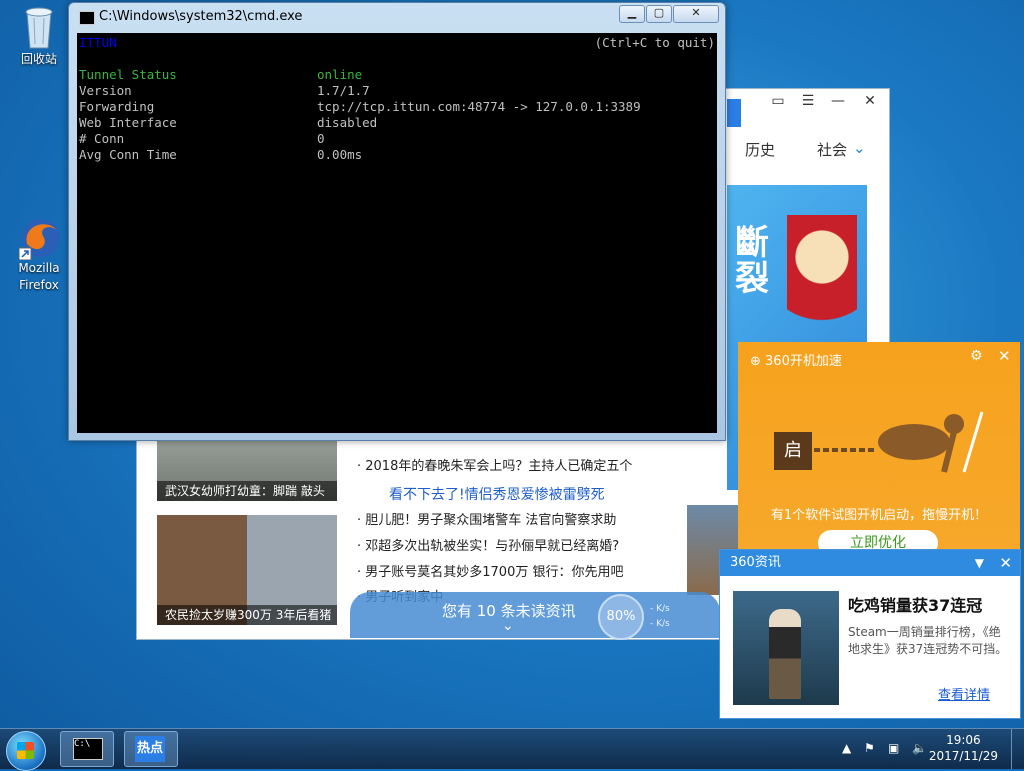  Describe the element at coordinates (822, 285) in the screenshot. I see `ad-figure` at that location.